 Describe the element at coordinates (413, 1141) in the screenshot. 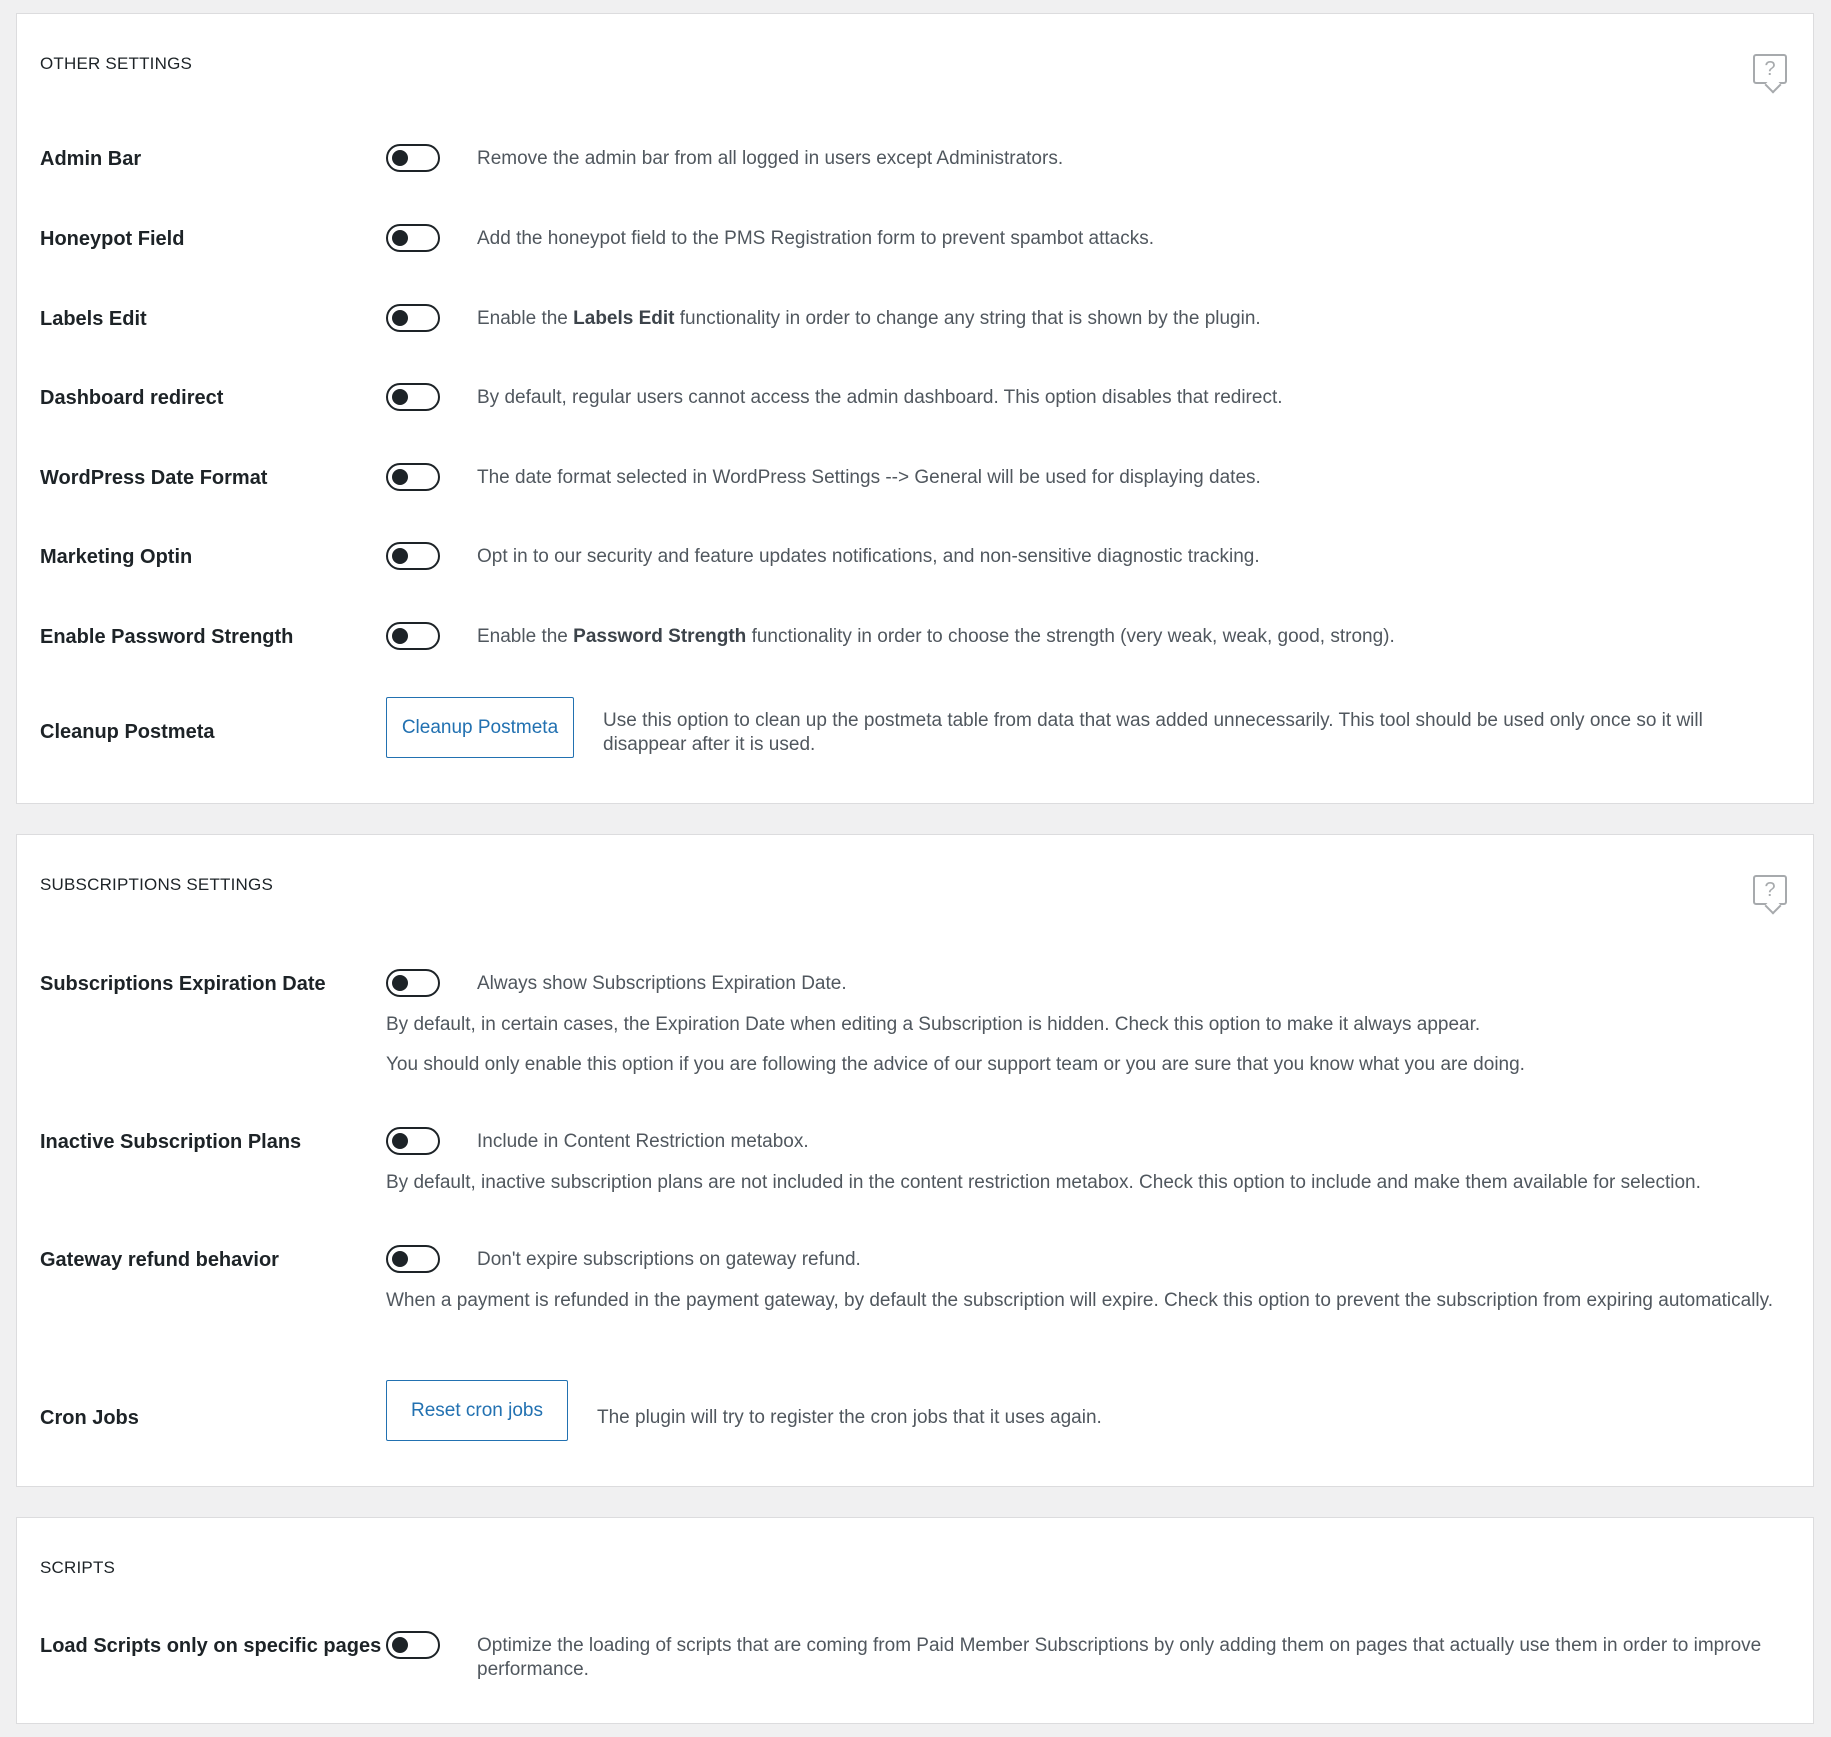

I see `inactive-plans-toggle` at that location.